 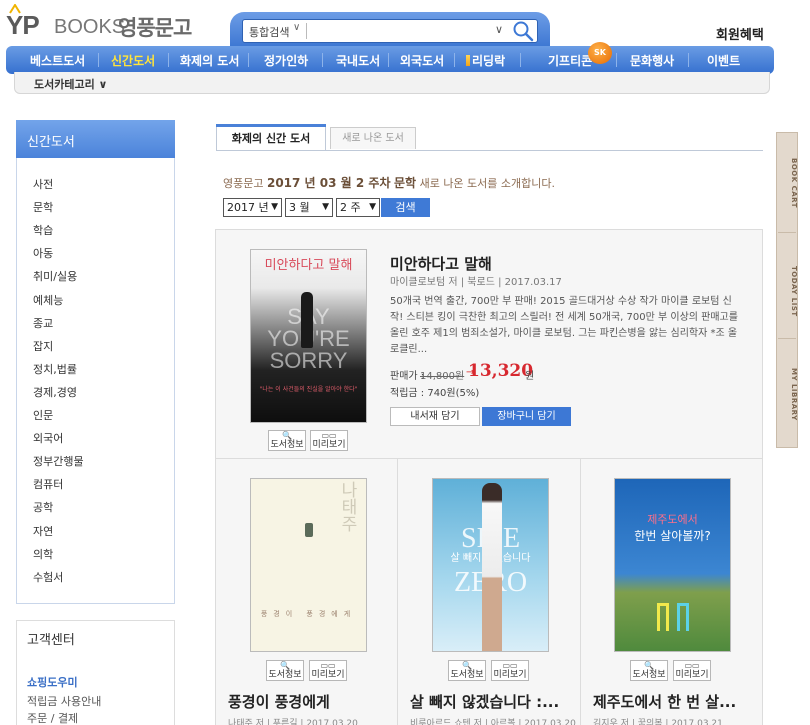 I want to click on cover-figure, so click(x=492, y=567).